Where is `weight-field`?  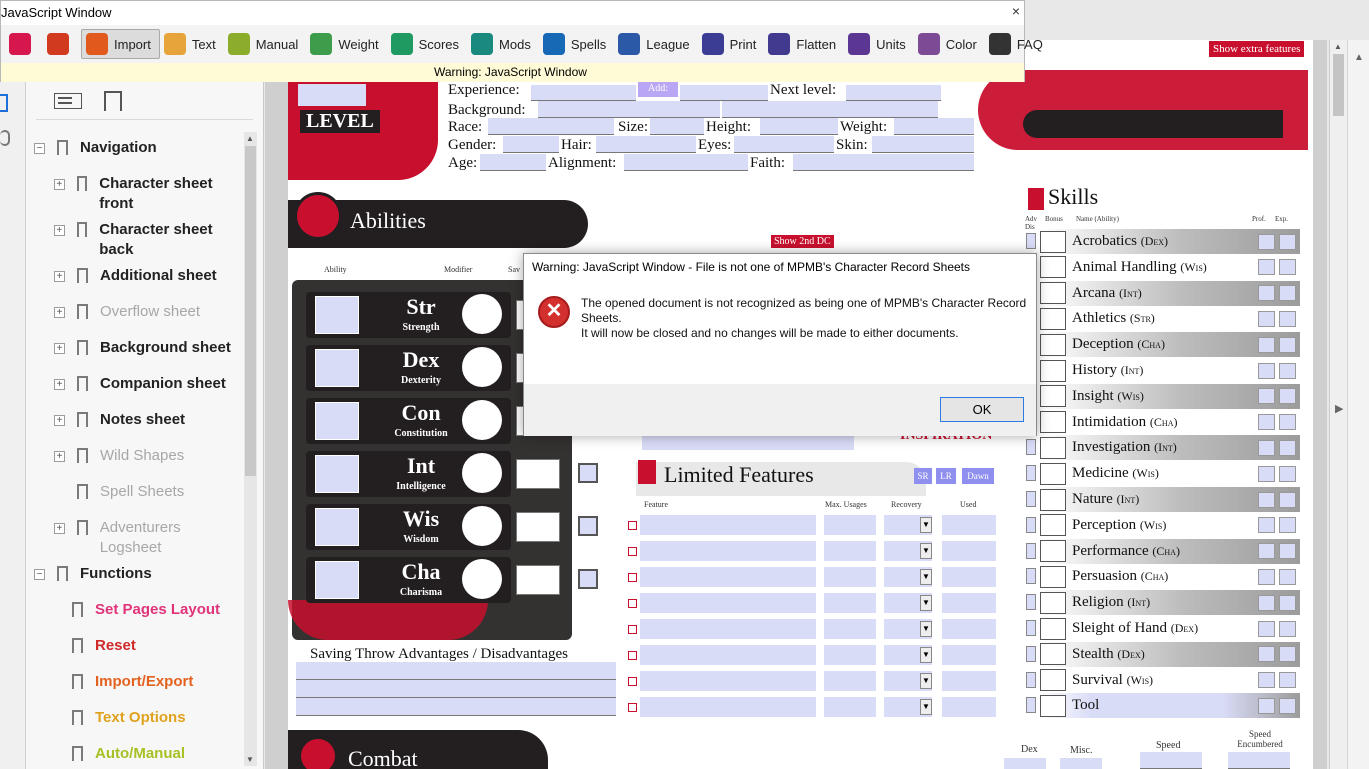 weight-field is located at coordinates (934, 126).